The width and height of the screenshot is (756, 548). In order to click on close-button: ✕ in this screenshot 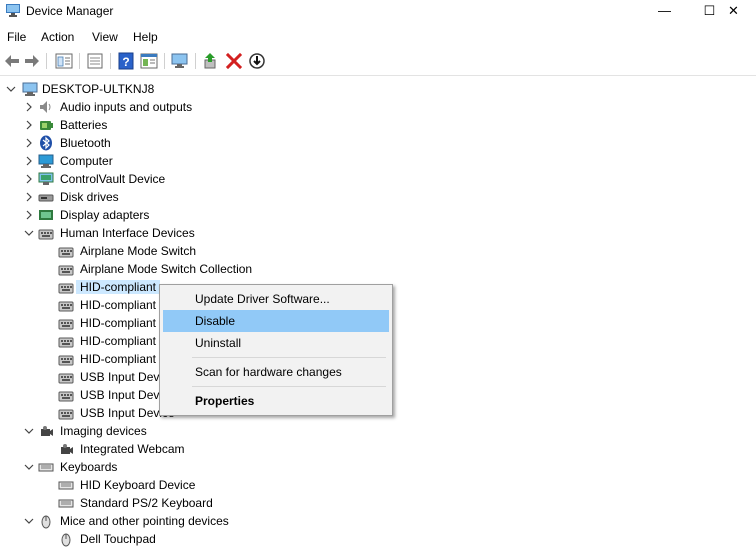, I will do `click(733, 12)`.